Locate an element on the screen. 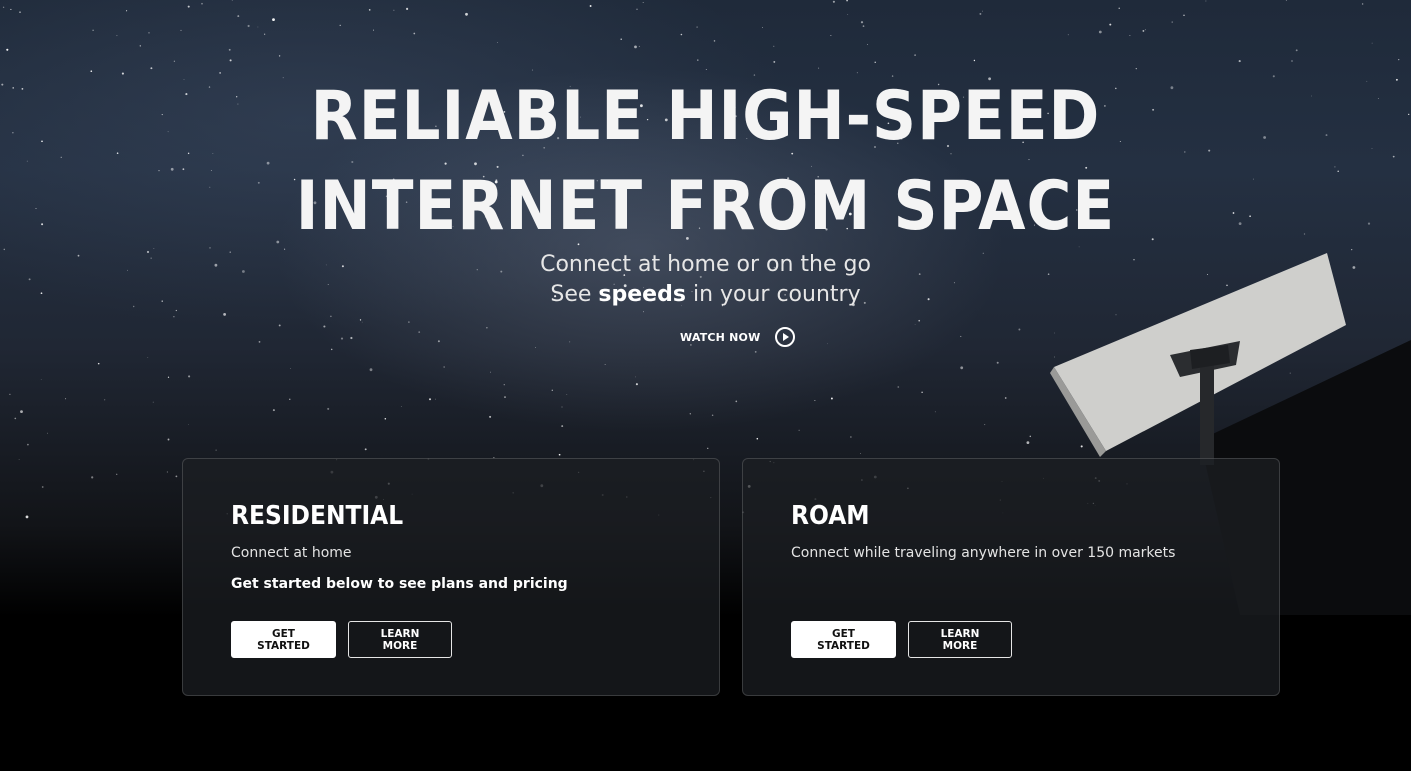 The image size is (1411, 771). roam-get-started-button: GET STARTED is located at coordinates (843, 639).